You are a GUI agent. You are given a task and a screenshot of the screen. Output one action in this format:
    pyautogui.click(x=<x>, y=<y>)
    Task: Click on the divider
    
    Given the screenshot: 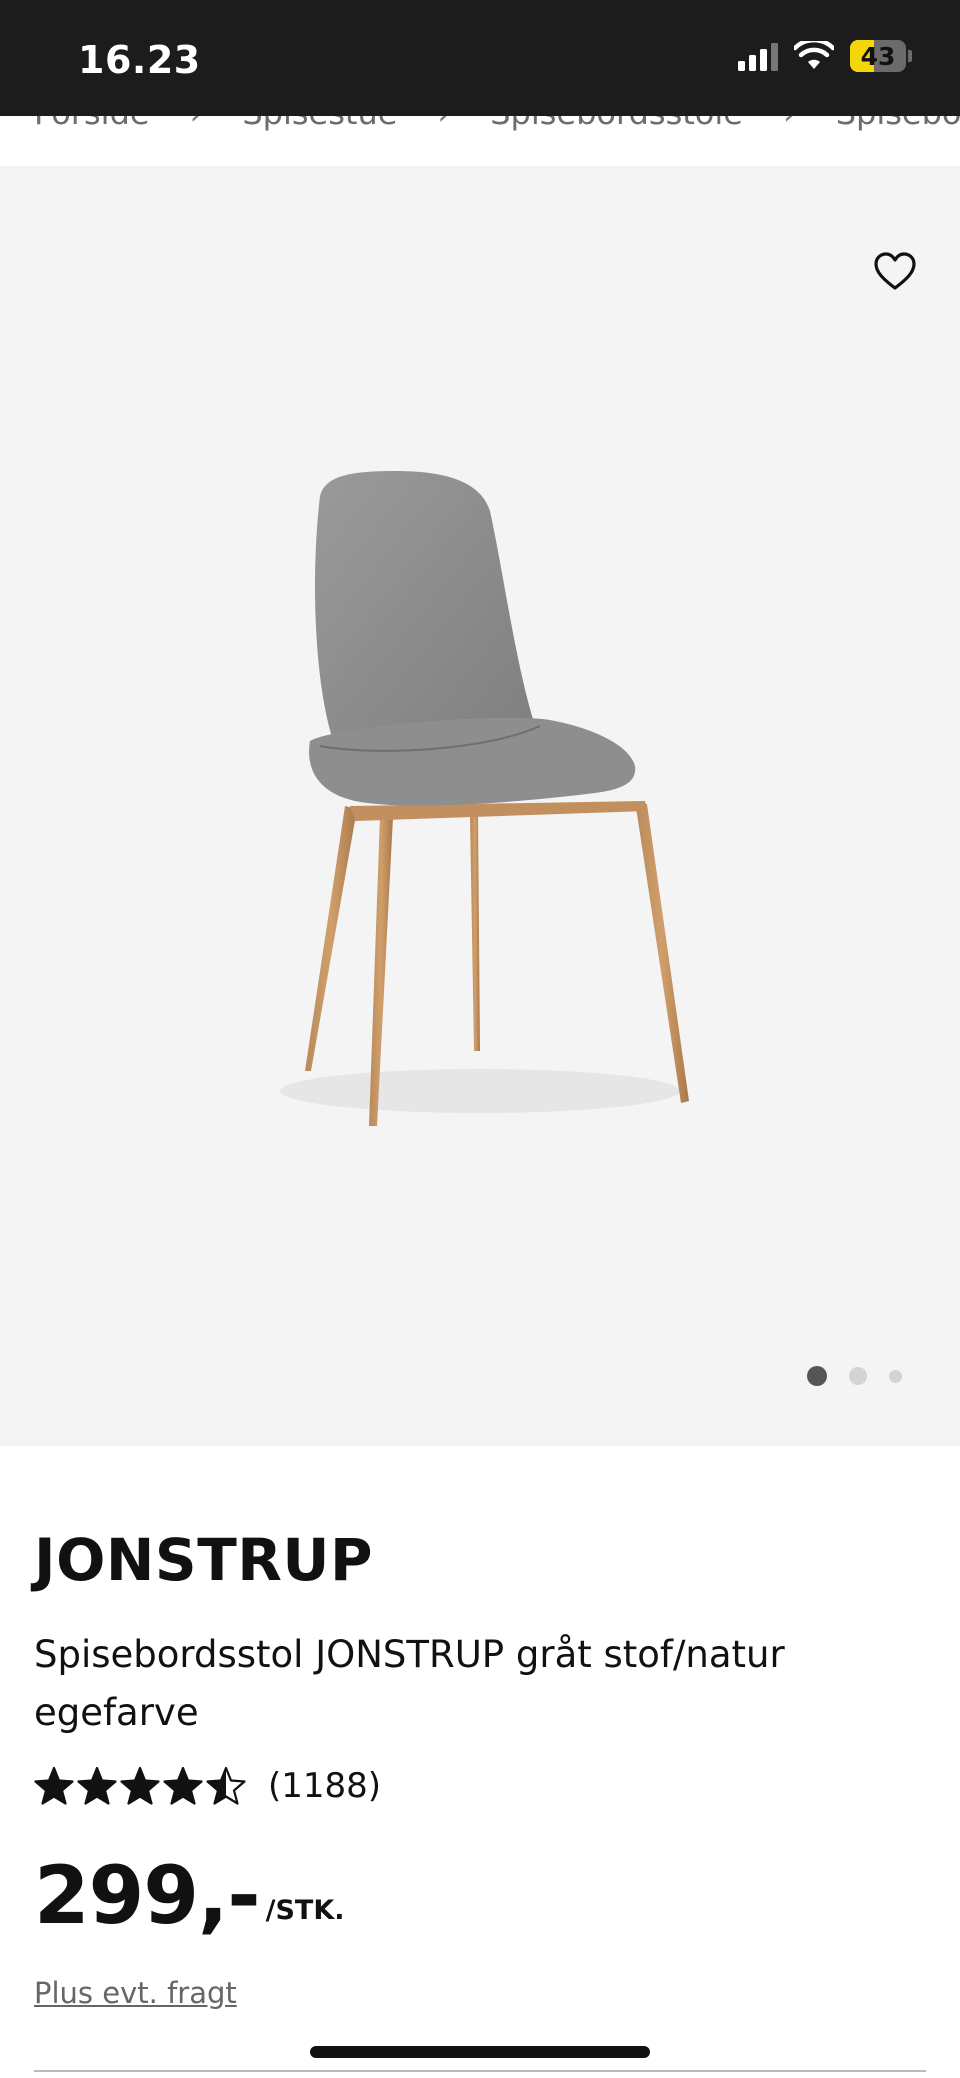 What is the action you would take?
    pyautogui.click(x=480, y=2071)
    